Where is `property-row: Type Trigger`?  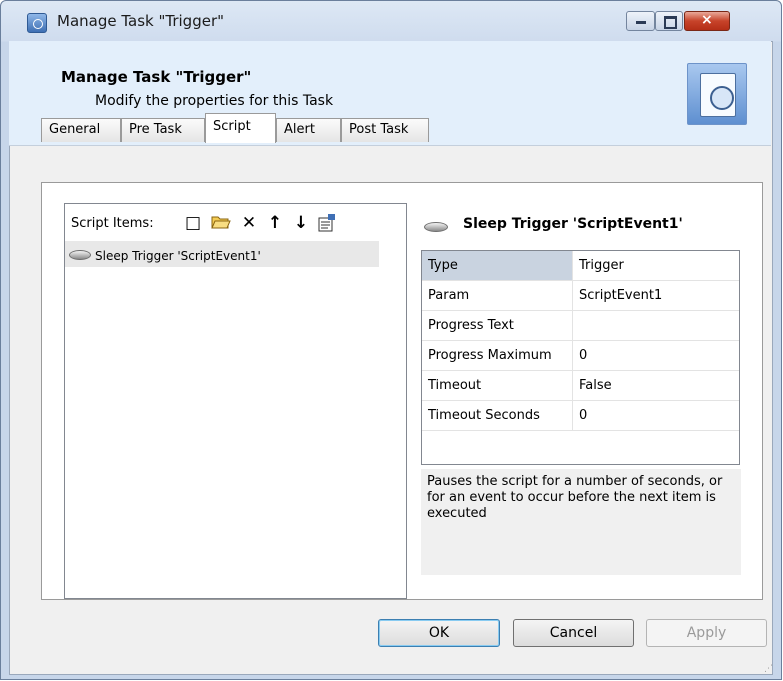
property-row: Type Trigger is located at coordinates (580, 266).